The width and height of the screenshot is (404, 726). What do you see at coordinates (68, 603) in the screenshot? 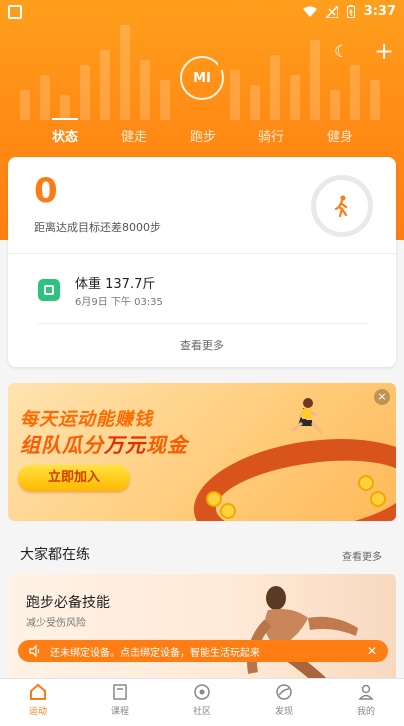
I see `practice-card-title: 跑步必备技能` at bounding box center [68, 603].